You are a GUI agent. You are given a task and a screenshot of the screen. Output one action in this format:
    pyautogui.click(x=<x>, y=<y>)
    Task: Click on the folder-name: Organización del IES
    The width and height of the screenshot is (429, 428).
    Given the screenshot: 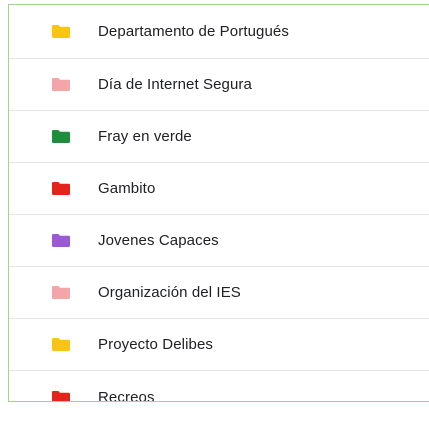 What is the action you would take?
    pyautogui.click(x=169, y=292)
    